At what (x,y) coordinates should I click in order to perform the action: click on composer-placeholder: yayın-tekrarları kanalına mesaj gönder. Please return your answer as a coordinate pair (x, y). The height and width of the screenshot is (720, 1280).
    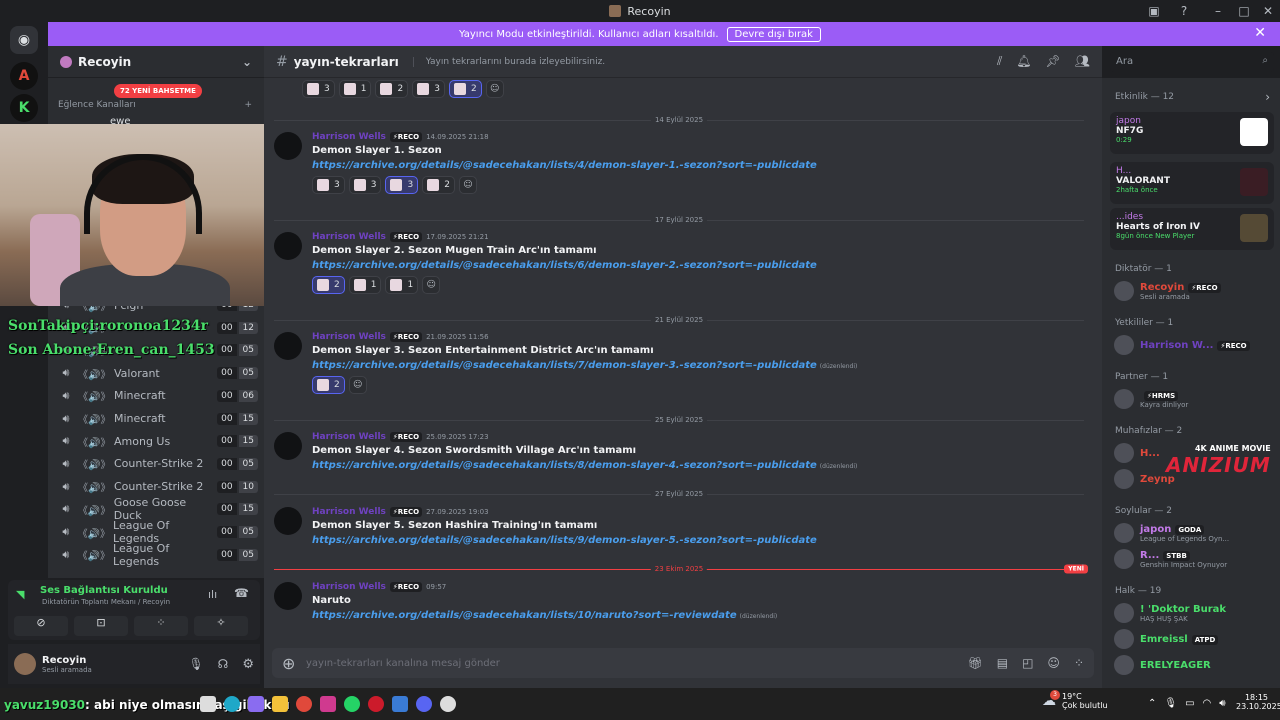
    Looking at the image, I should click on (403, 663).